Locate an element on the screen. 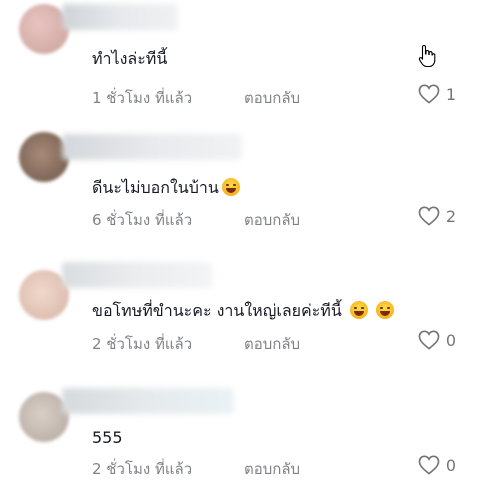 Image resolution: width=496 pixels, height=491 pixels. comment-text-content: ขอโทษที่ขำนะคะ งานใหญ่เลยค่ะทีนี้ is located at coordinates (217, 310).